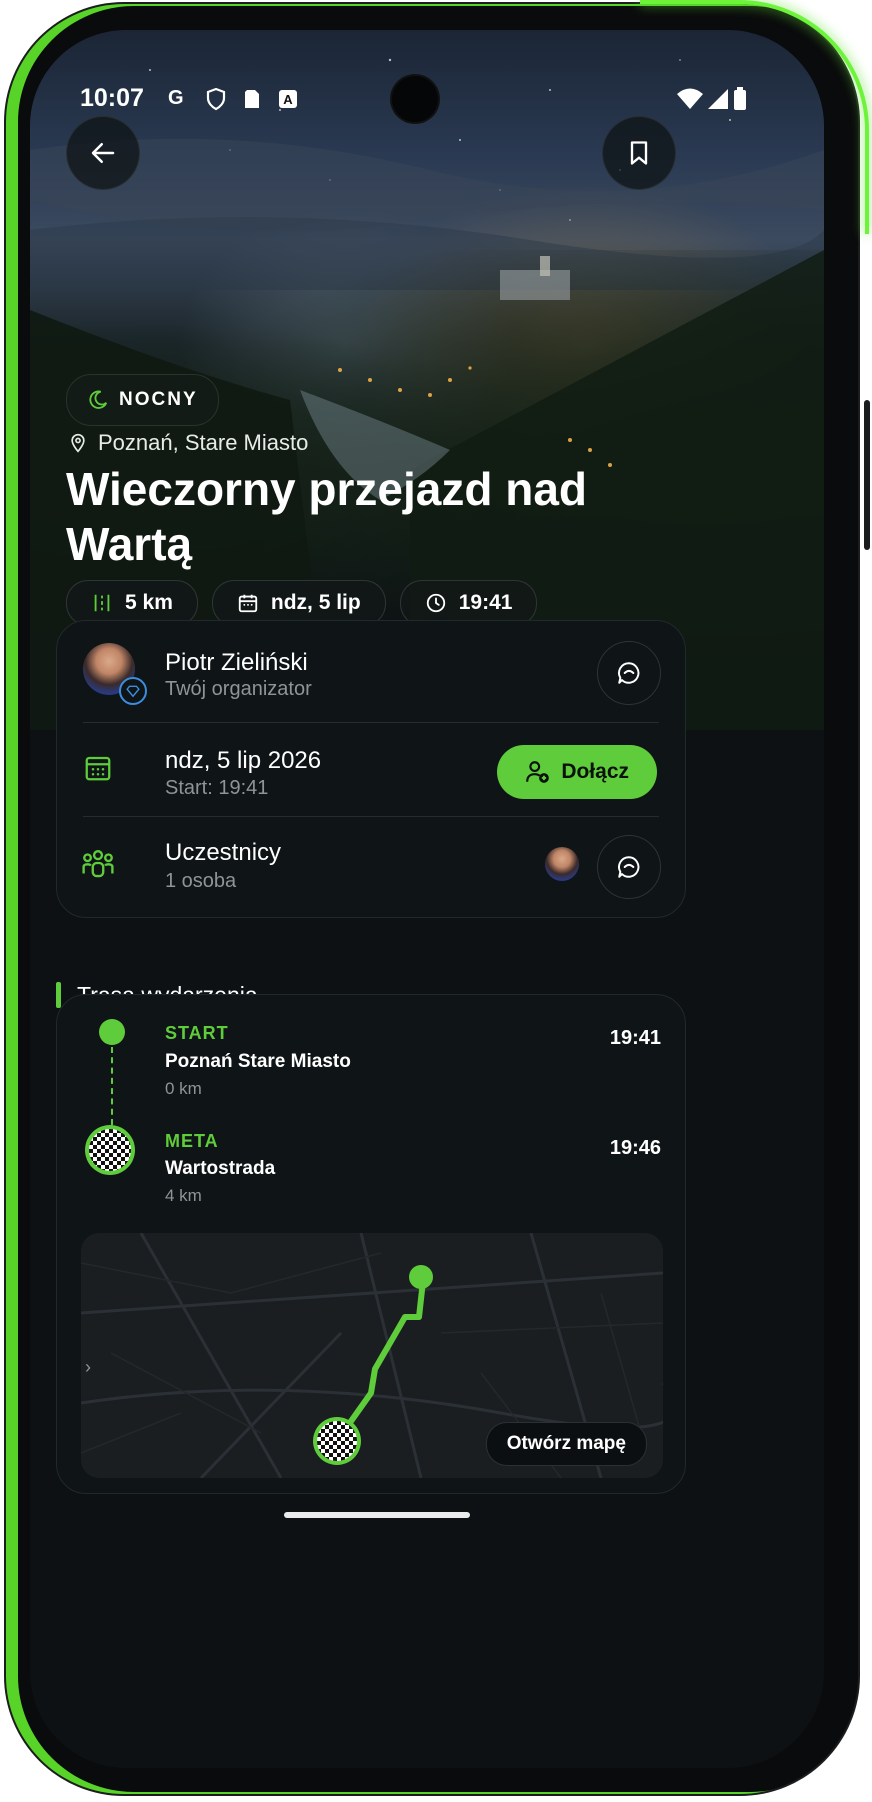 The image size is (872, 1802). I want to click on participants-count: 1 osoba, so click(201, 881).